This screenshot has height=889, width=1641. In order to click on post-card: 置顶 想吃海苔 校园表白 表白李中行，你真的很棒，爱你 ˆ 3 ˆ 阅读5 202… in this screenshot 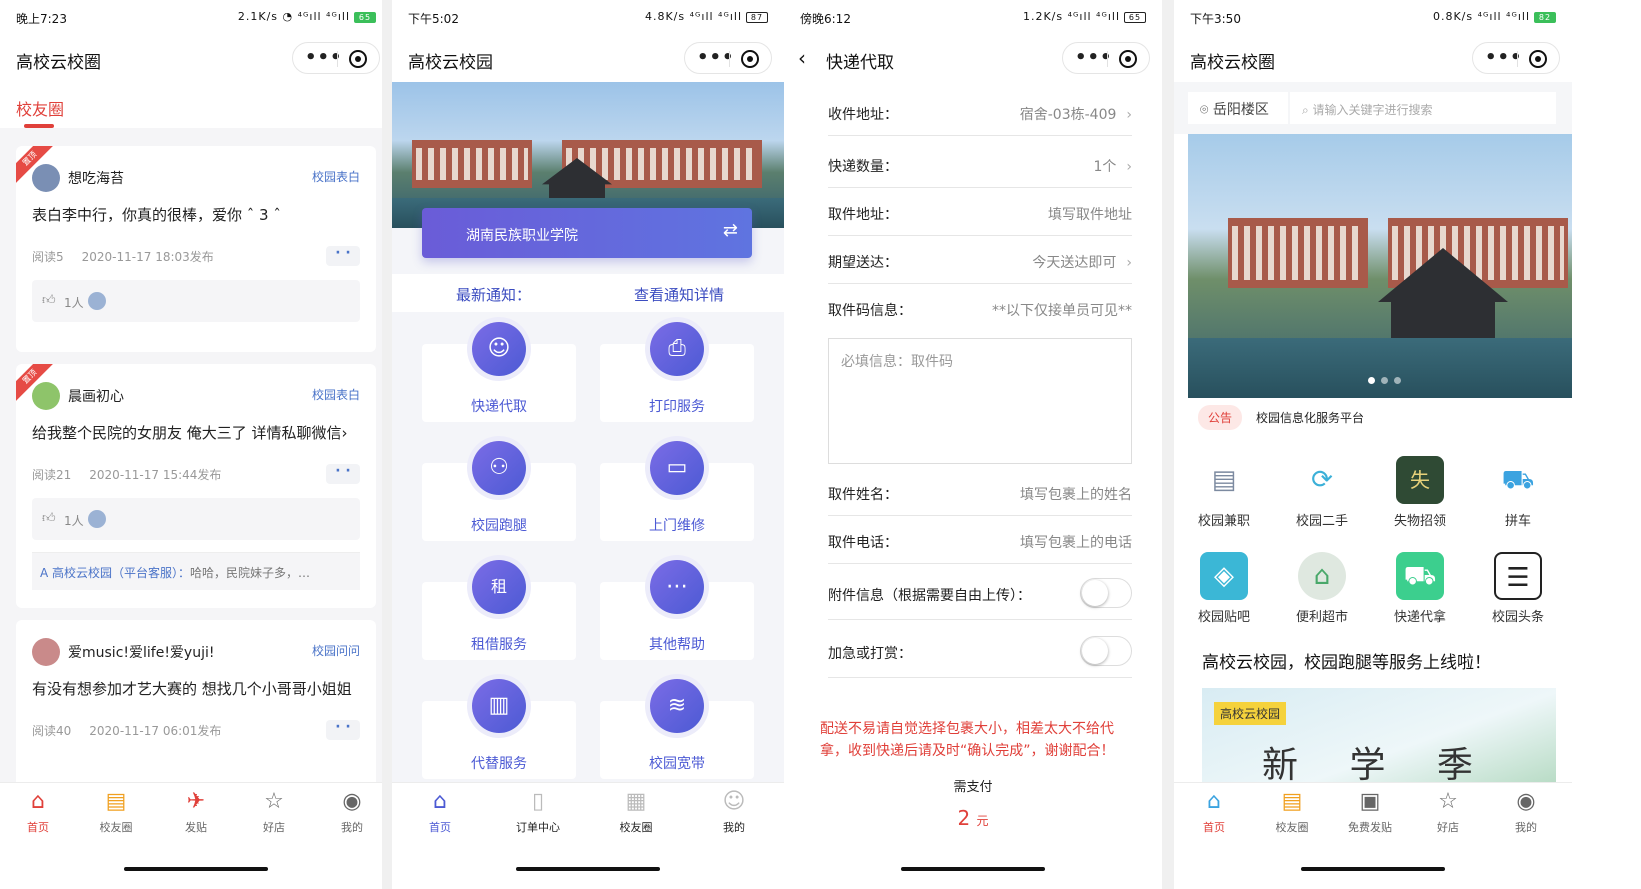, I will do `click(196, 249)`.